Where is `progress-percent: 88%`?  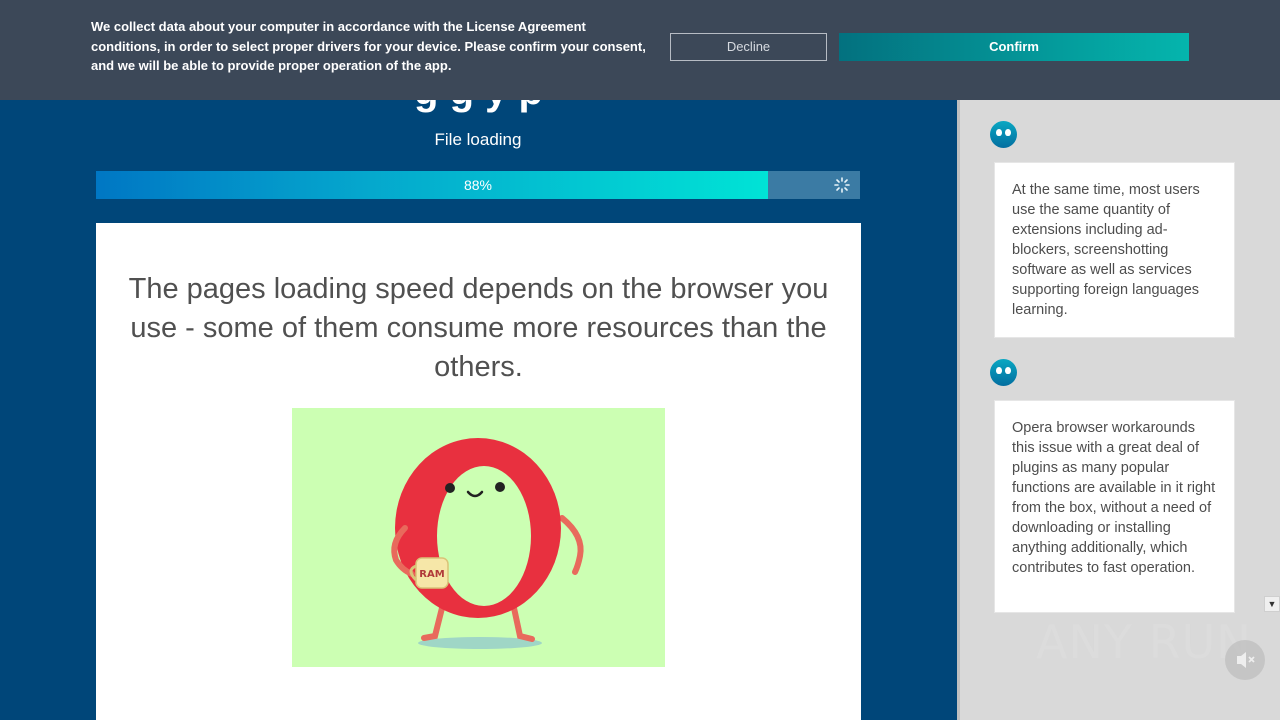
progress-percent: 88% is located at coordinates (478, 185).